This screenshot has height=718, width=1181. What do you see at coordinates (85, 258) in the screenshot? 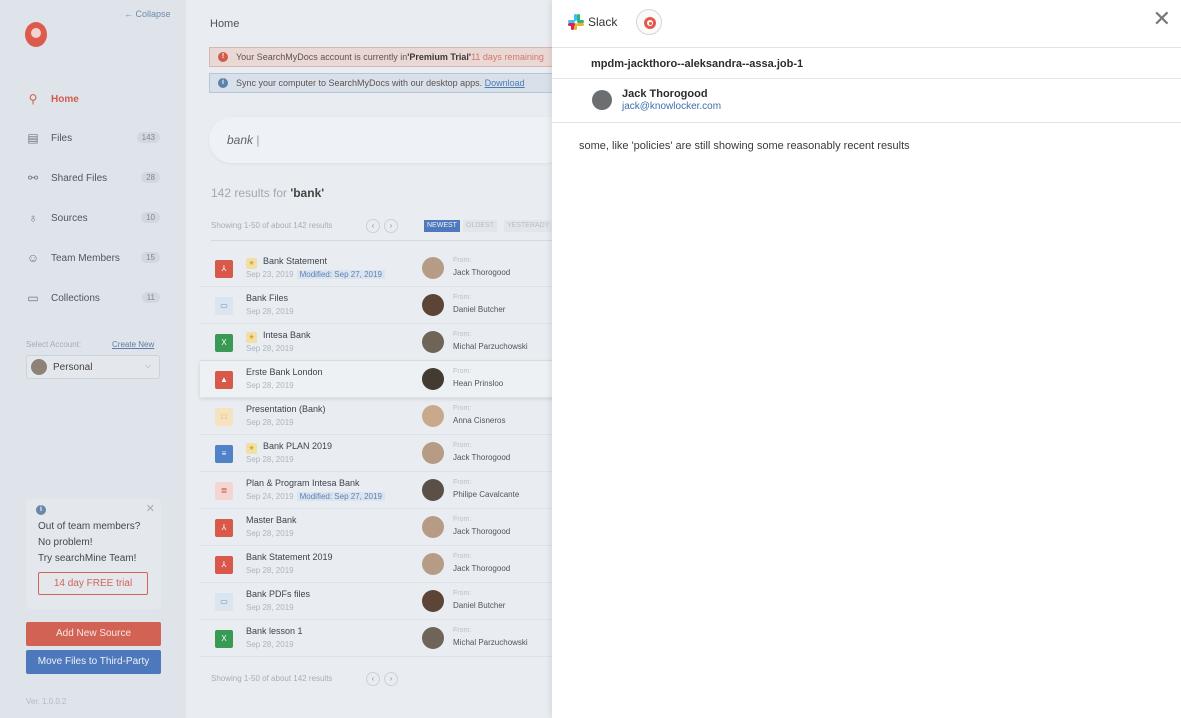
I see `sidebar-item-label: Team Members` at bounding box center [85, 258].